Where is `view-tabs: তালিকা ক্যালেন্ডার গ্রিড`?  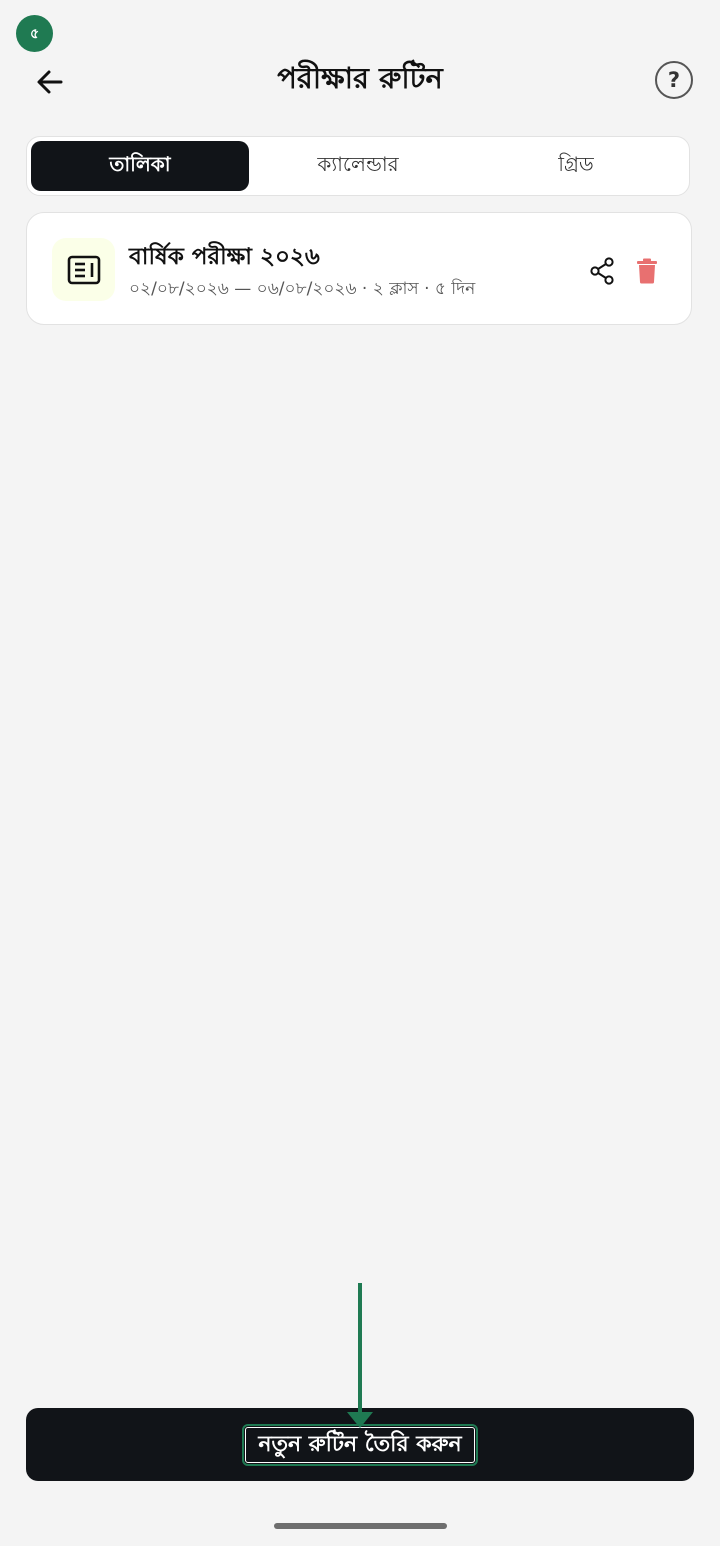
view-tabs: তালিকা ক্যালেন্ডার গ্রিড is located at coordinates (358, 166).